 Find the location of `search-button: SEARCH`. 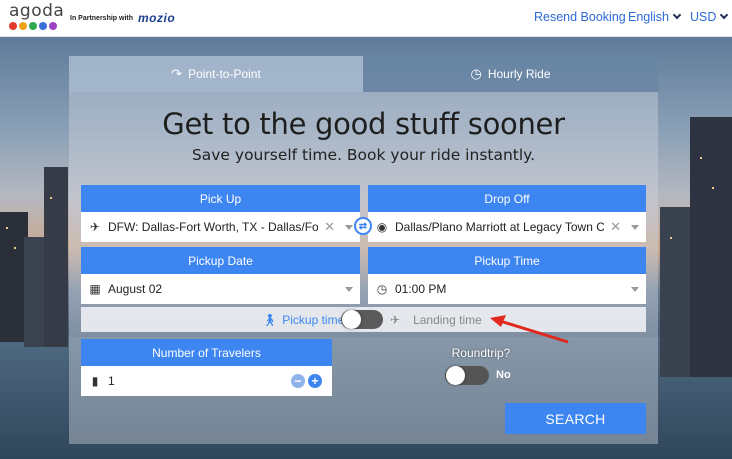

search-button: SEARCH is located at coordinates (575, 418).